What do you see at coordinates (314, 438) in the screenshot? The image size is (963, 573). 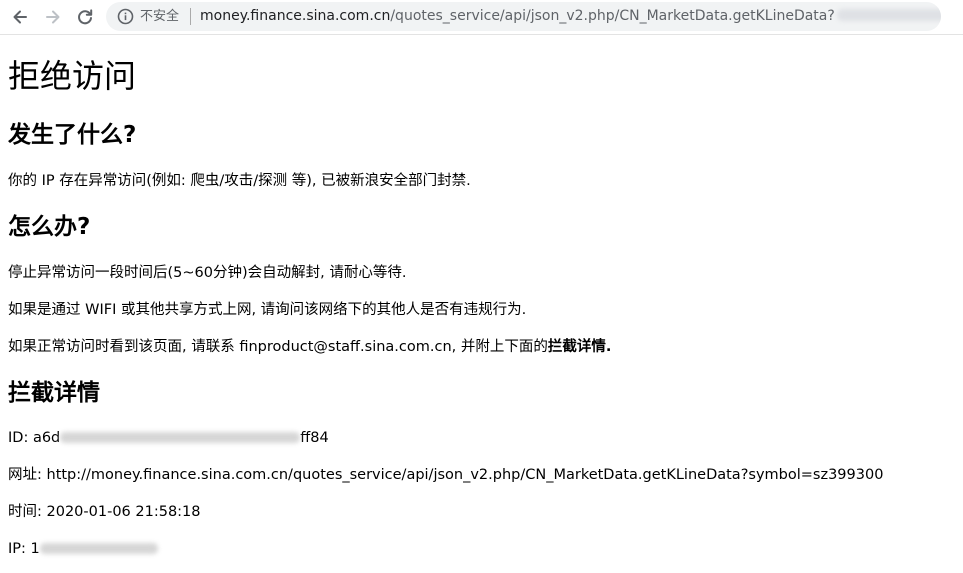 I see `detail-id-end: ff84` at bounding box center [314, 438].